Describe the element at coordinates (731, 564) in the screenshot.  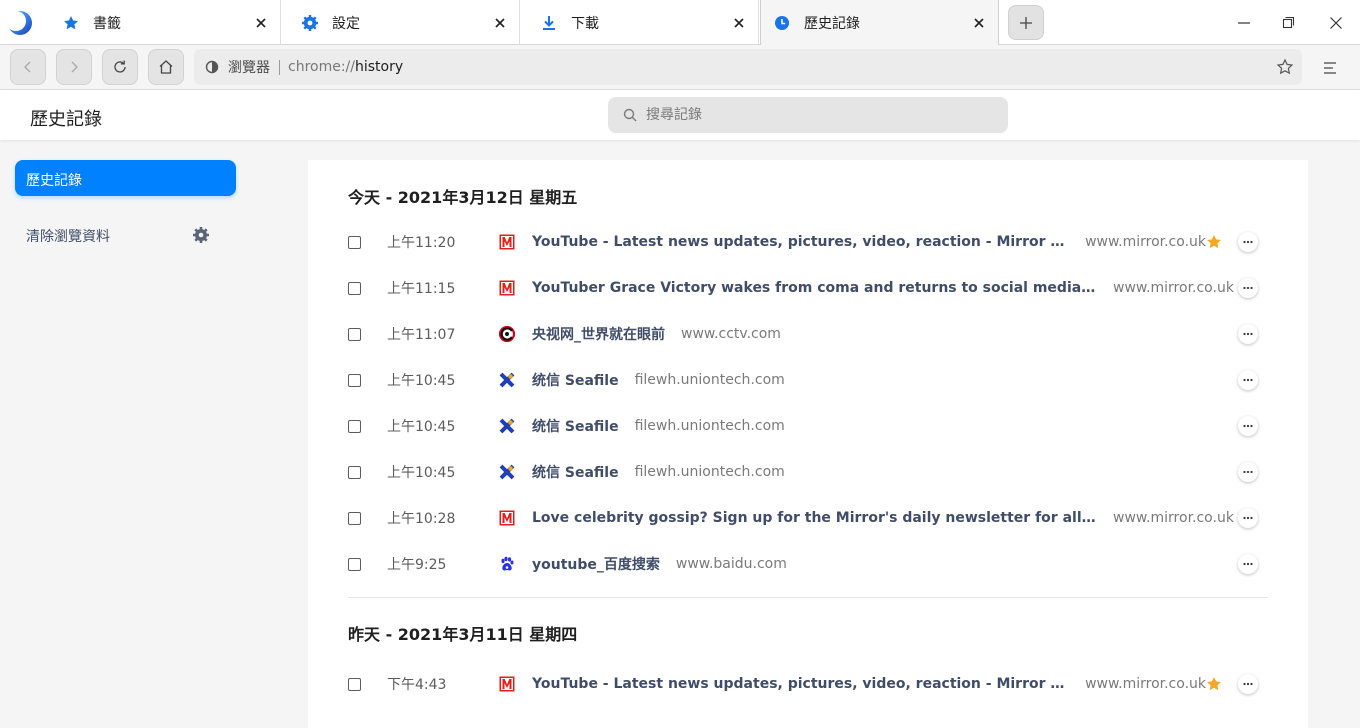
I see `page-domain: www.baidu.com` at that location.